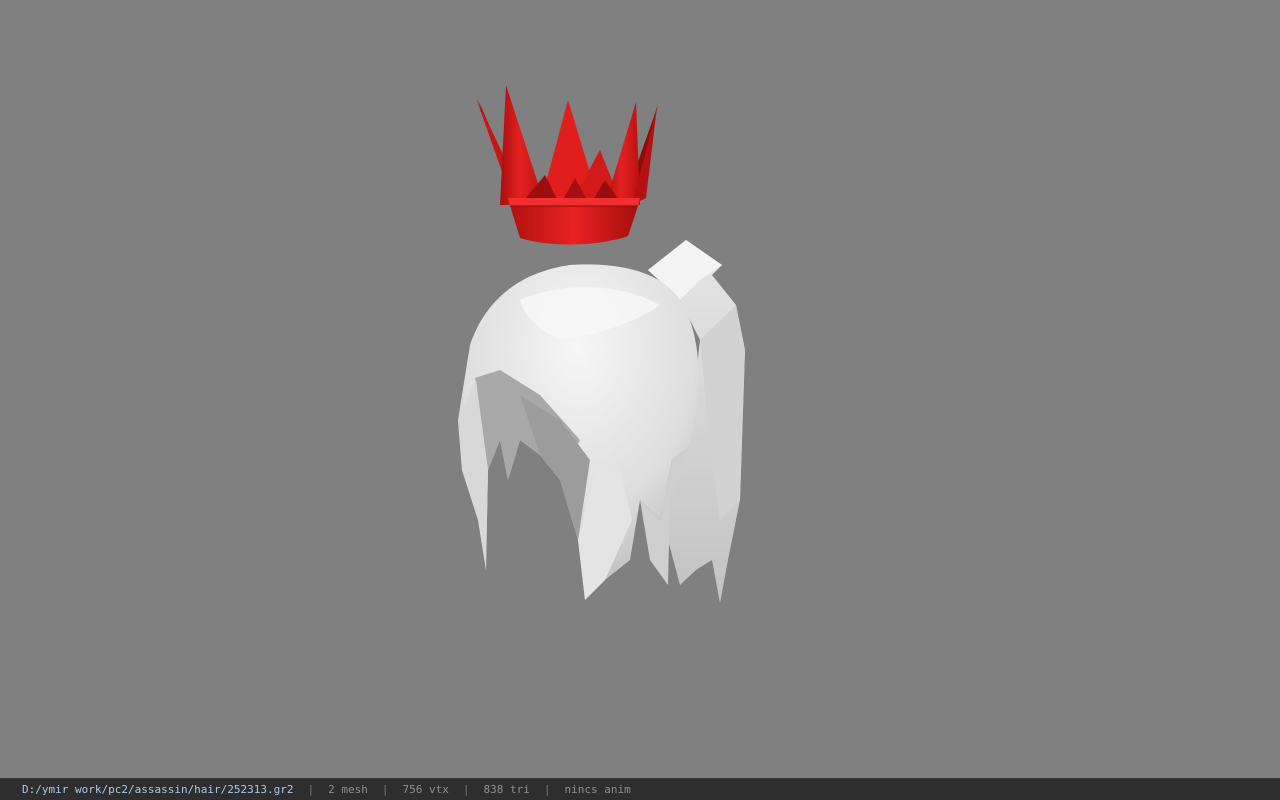 The image size is (1280, 800). What do you see at coordinates (506, 789) in the screenshot?
I see `triangle-count: 838 tri` at bounding box center [506, 789].